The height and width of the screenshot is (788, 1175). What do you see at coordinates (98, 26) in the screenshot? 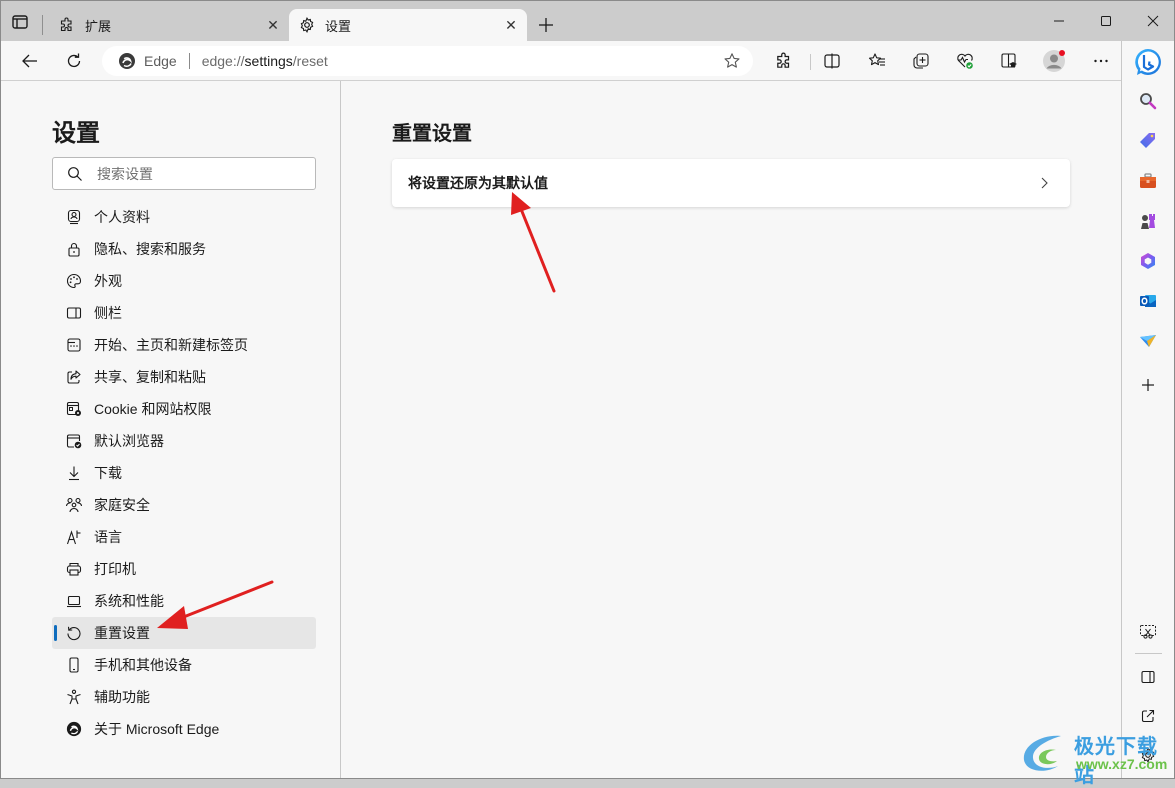
I see `tab-label: 扩展` at bounding box center [98, 26].